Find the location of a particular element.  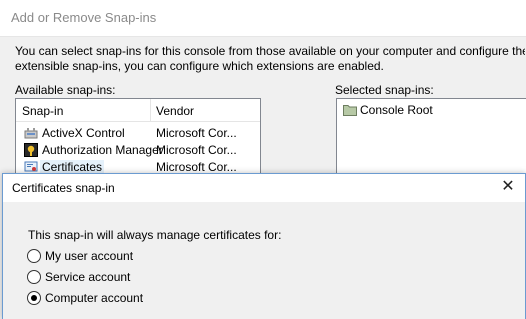

radio-selected-dot is located at coordinates (34, 298).